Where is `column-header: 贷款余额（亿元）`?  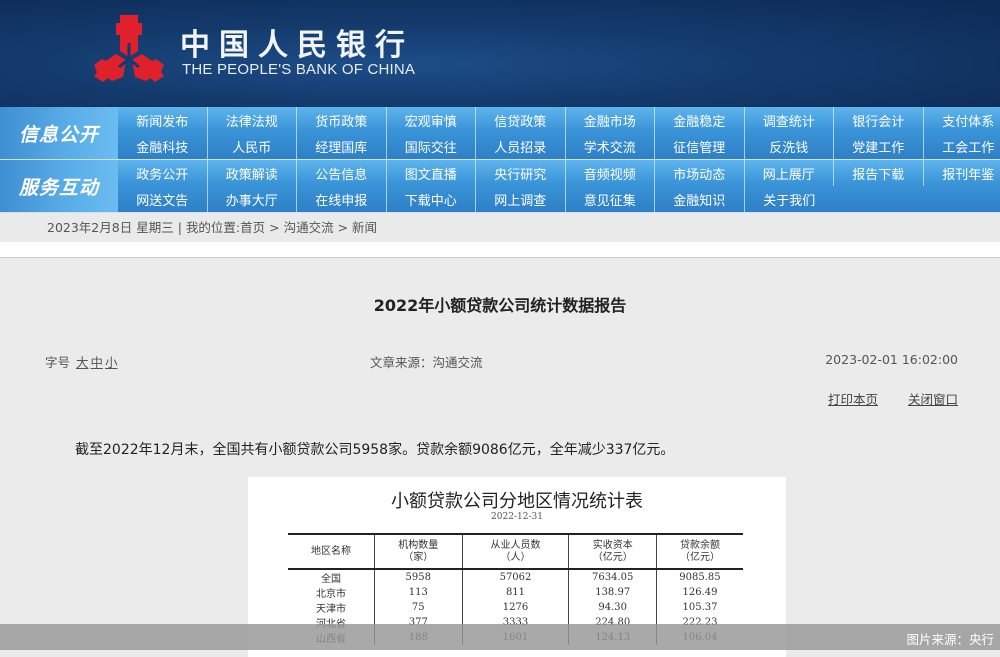
column-header: 贷款余额（亿元） is located at coordinates (699, 551).